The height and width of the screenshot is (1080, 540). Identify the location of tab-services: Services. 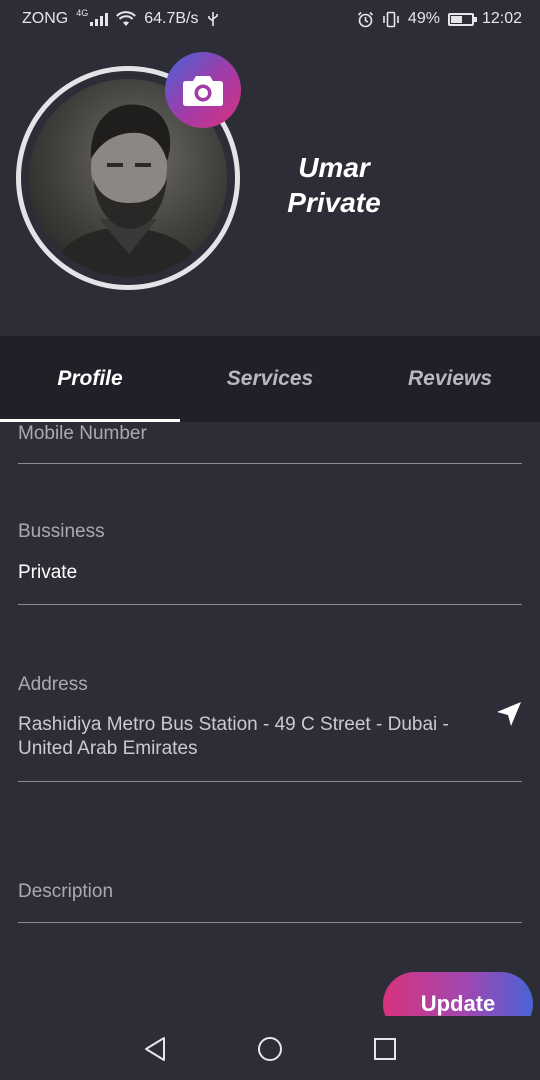
(270, 379).